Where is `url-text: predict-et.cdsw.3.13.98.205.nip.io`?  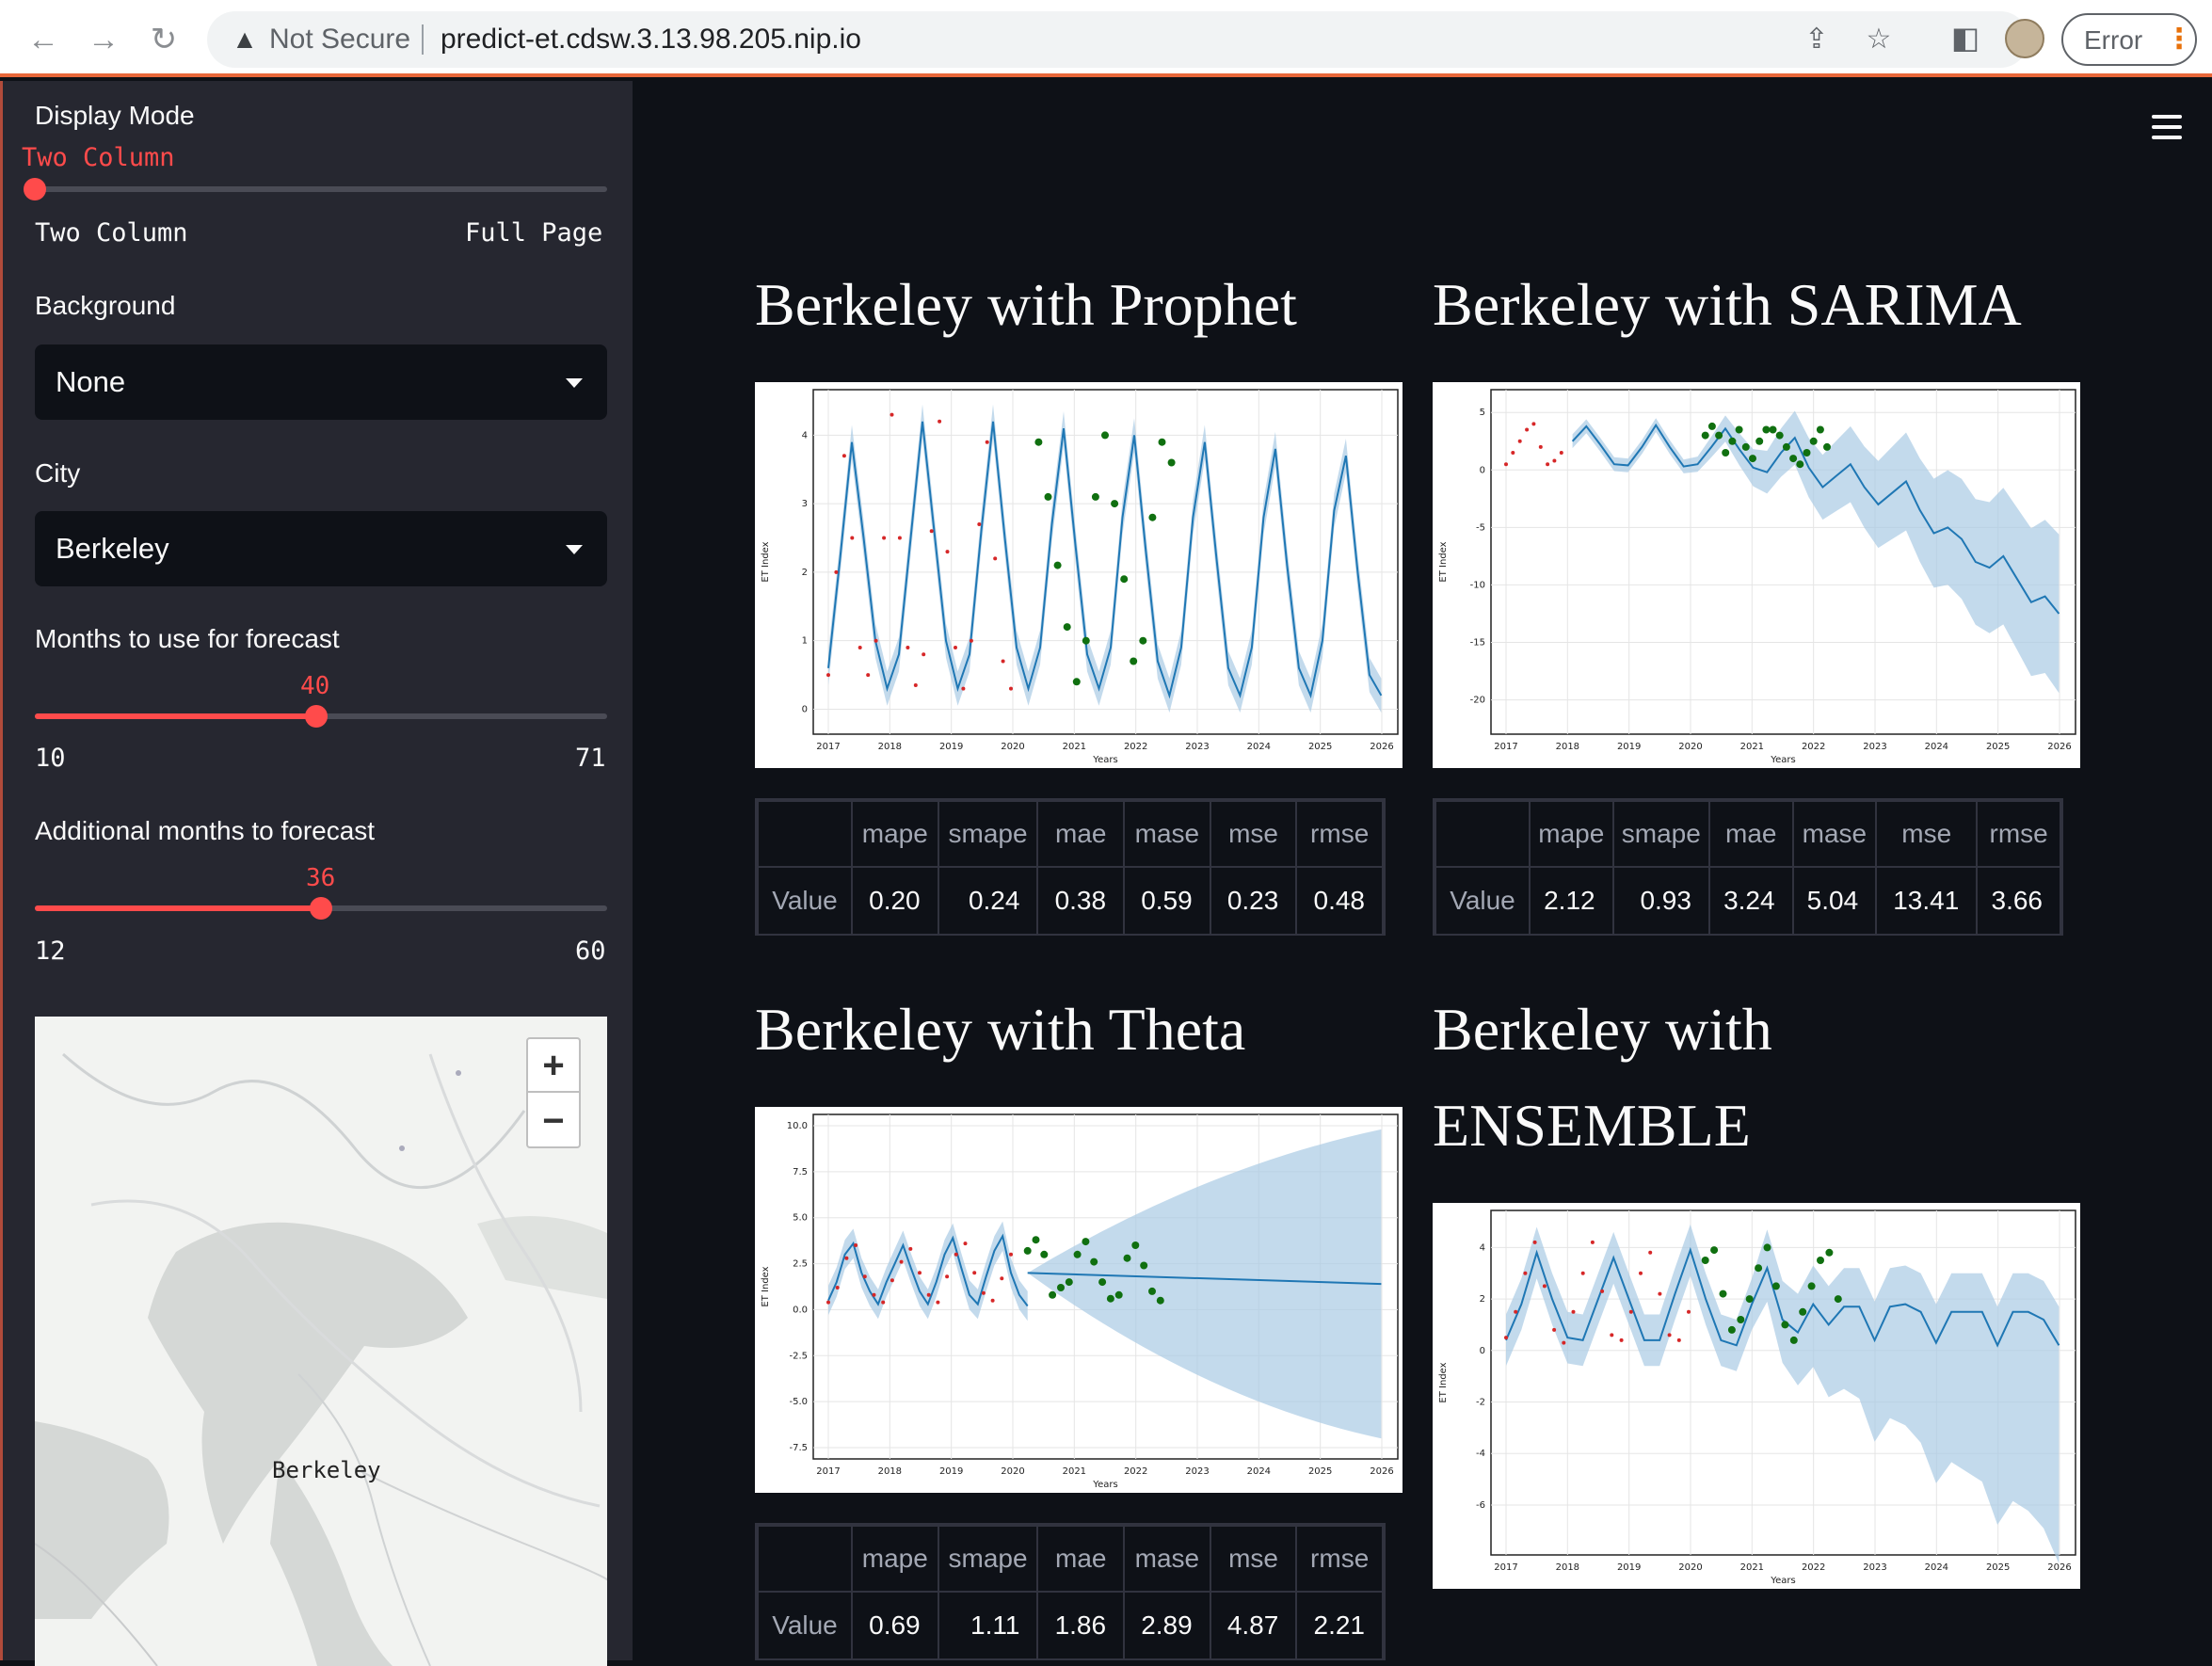 url-text: predict-et.cdsw.3.13.98.205.nip.io is located at coordinates (651, 39).